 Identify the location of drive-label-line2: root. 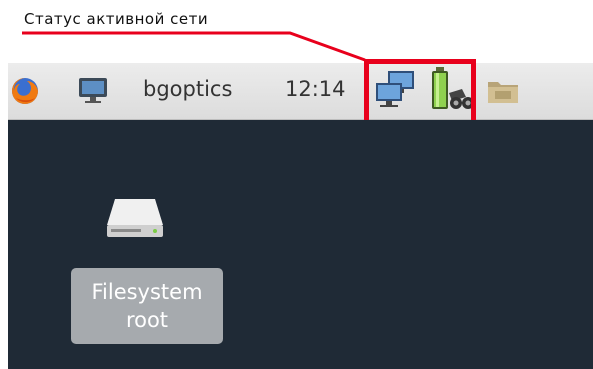
(147, 320).